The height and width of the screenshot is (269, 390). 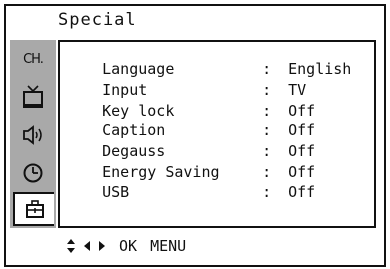 I want to click on tv-icon, so click(x=33, y=96).